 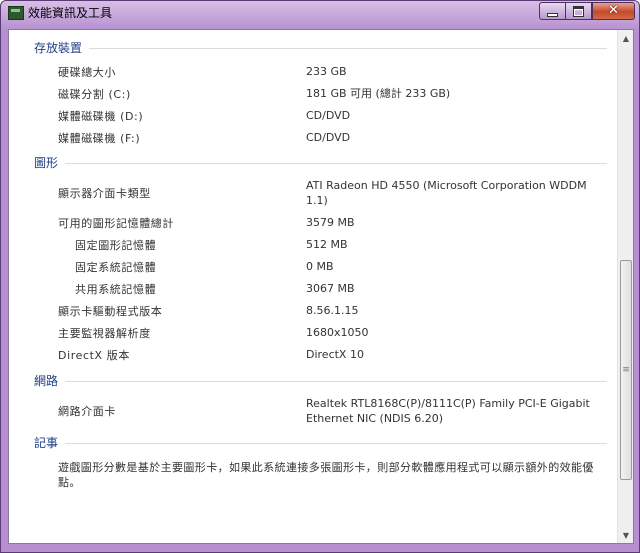 I want to click on performance-info-icon, so click(x=16, y=13).